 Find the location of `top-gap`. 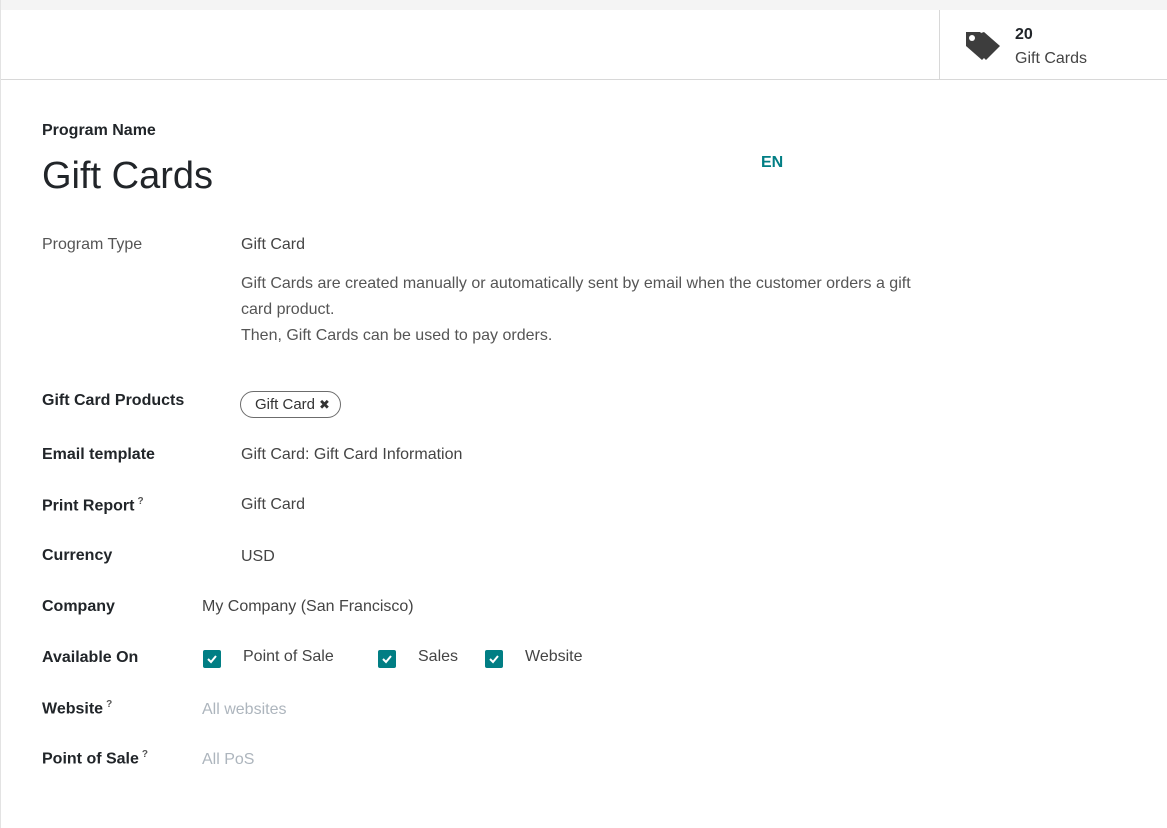

top-gap is located at coordinates (584, 5).